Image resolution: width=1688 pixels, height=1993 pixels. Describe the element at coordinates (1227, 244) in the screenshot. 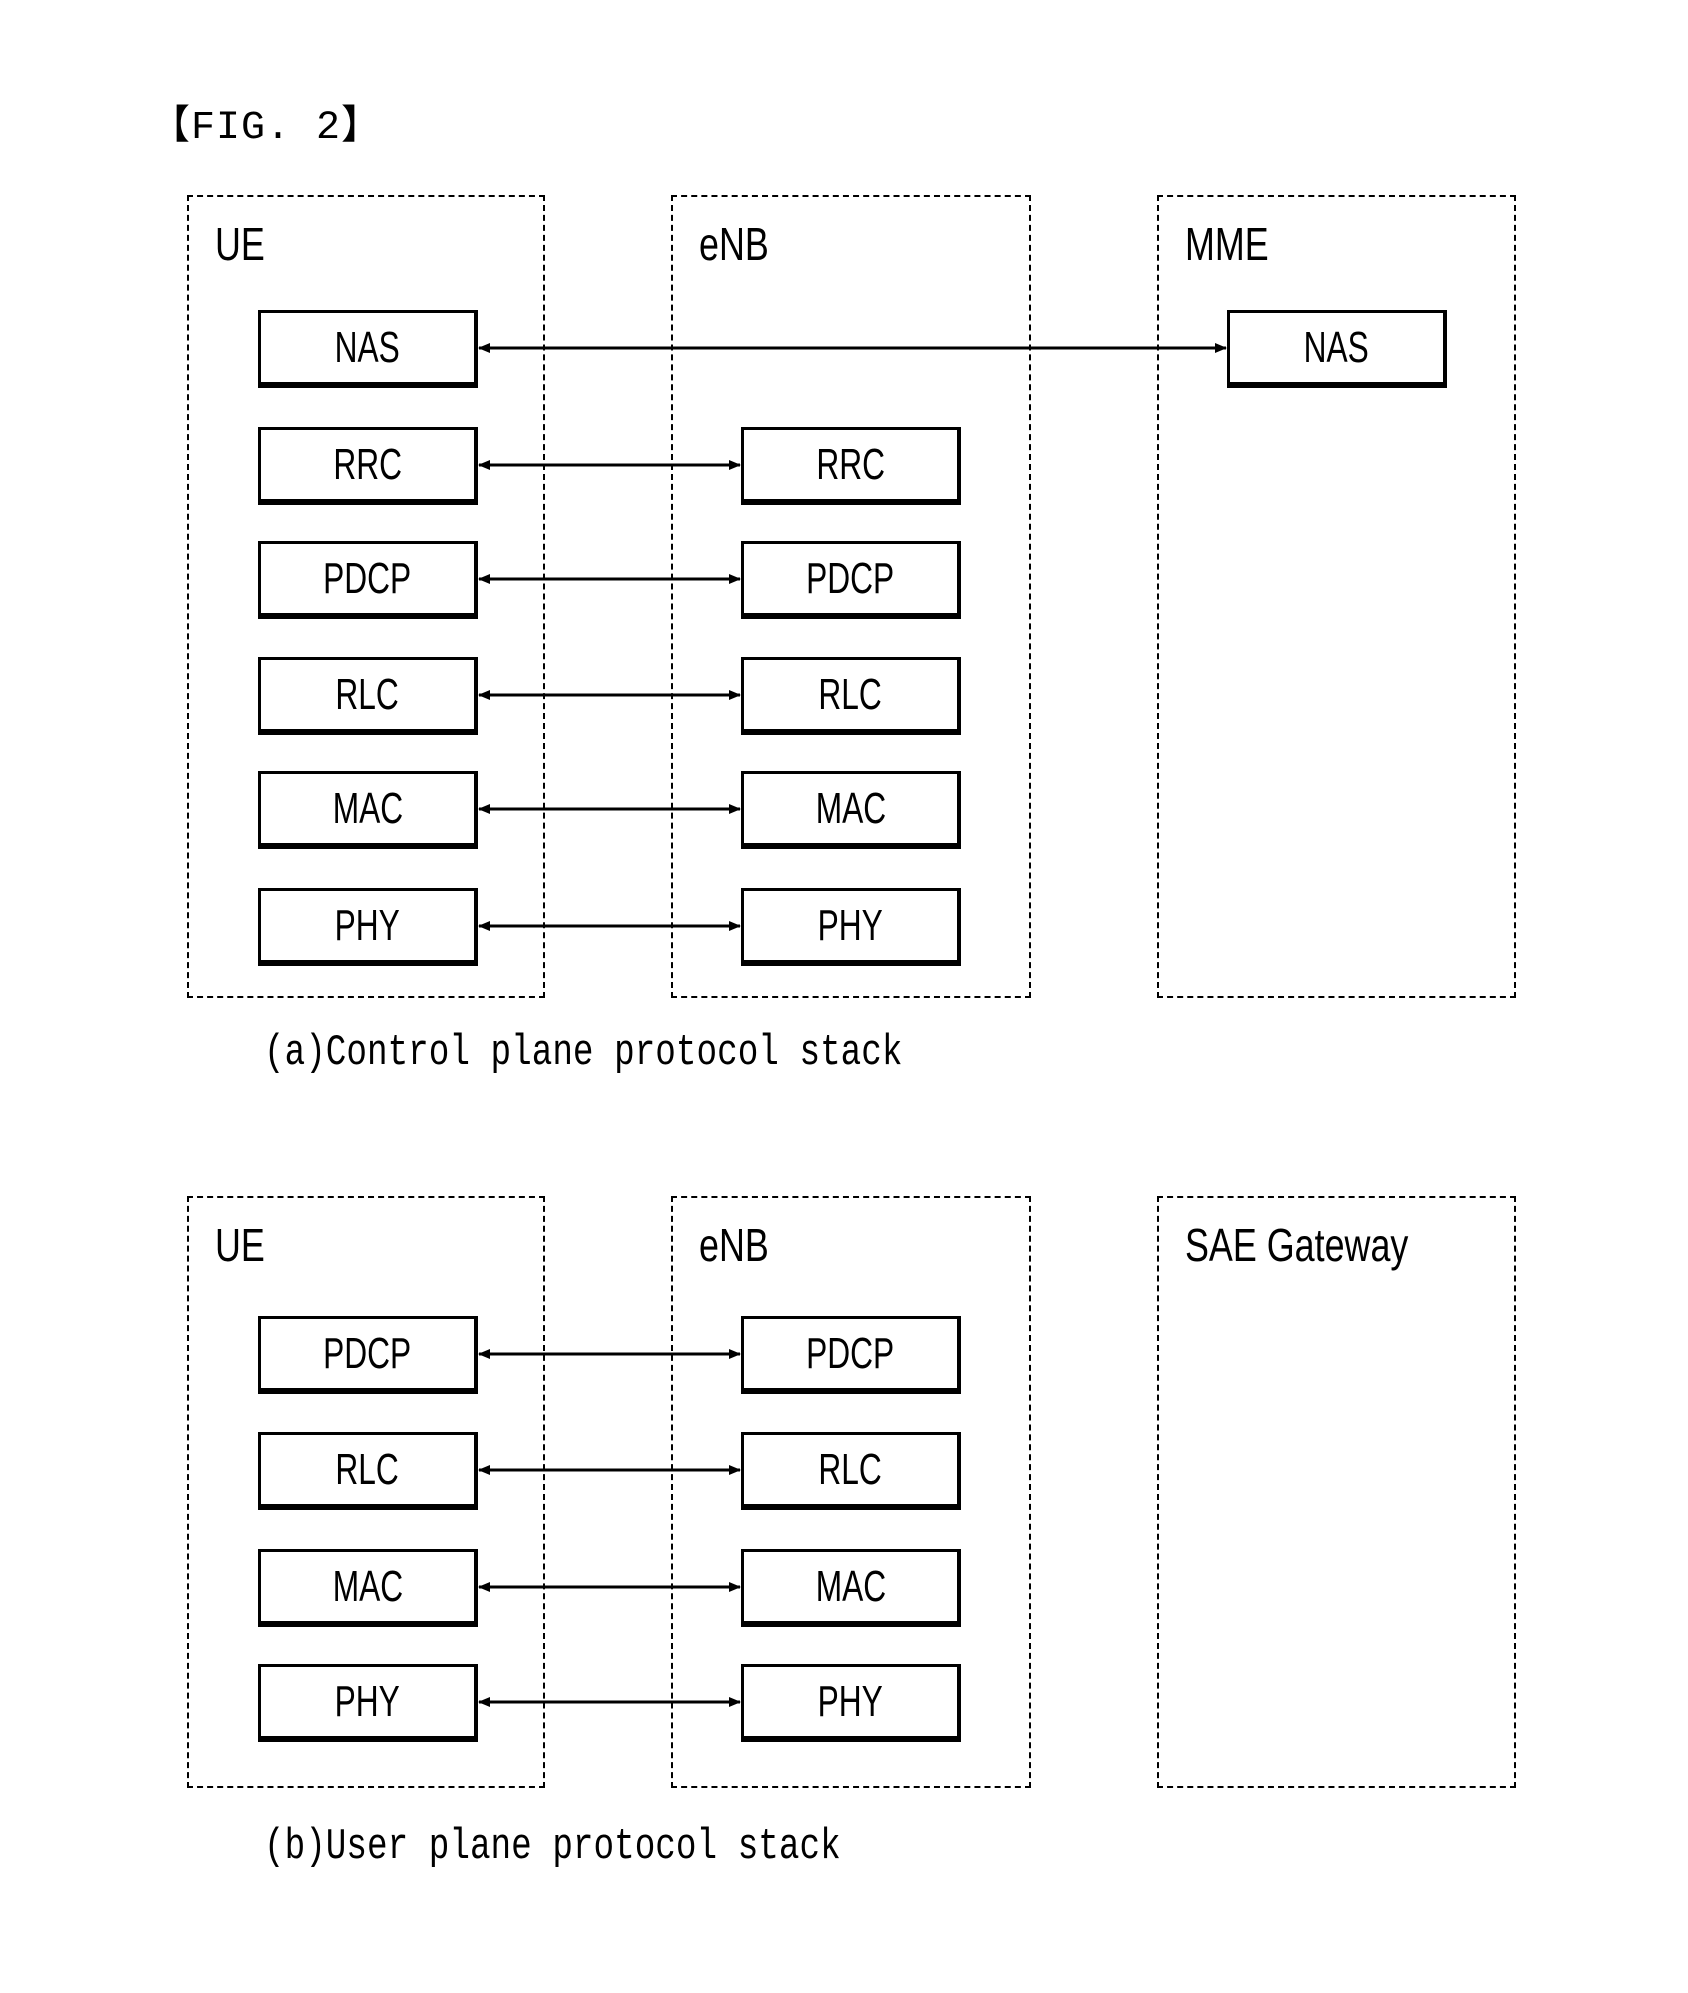

I see `cp-mme-label: MME` at that location.